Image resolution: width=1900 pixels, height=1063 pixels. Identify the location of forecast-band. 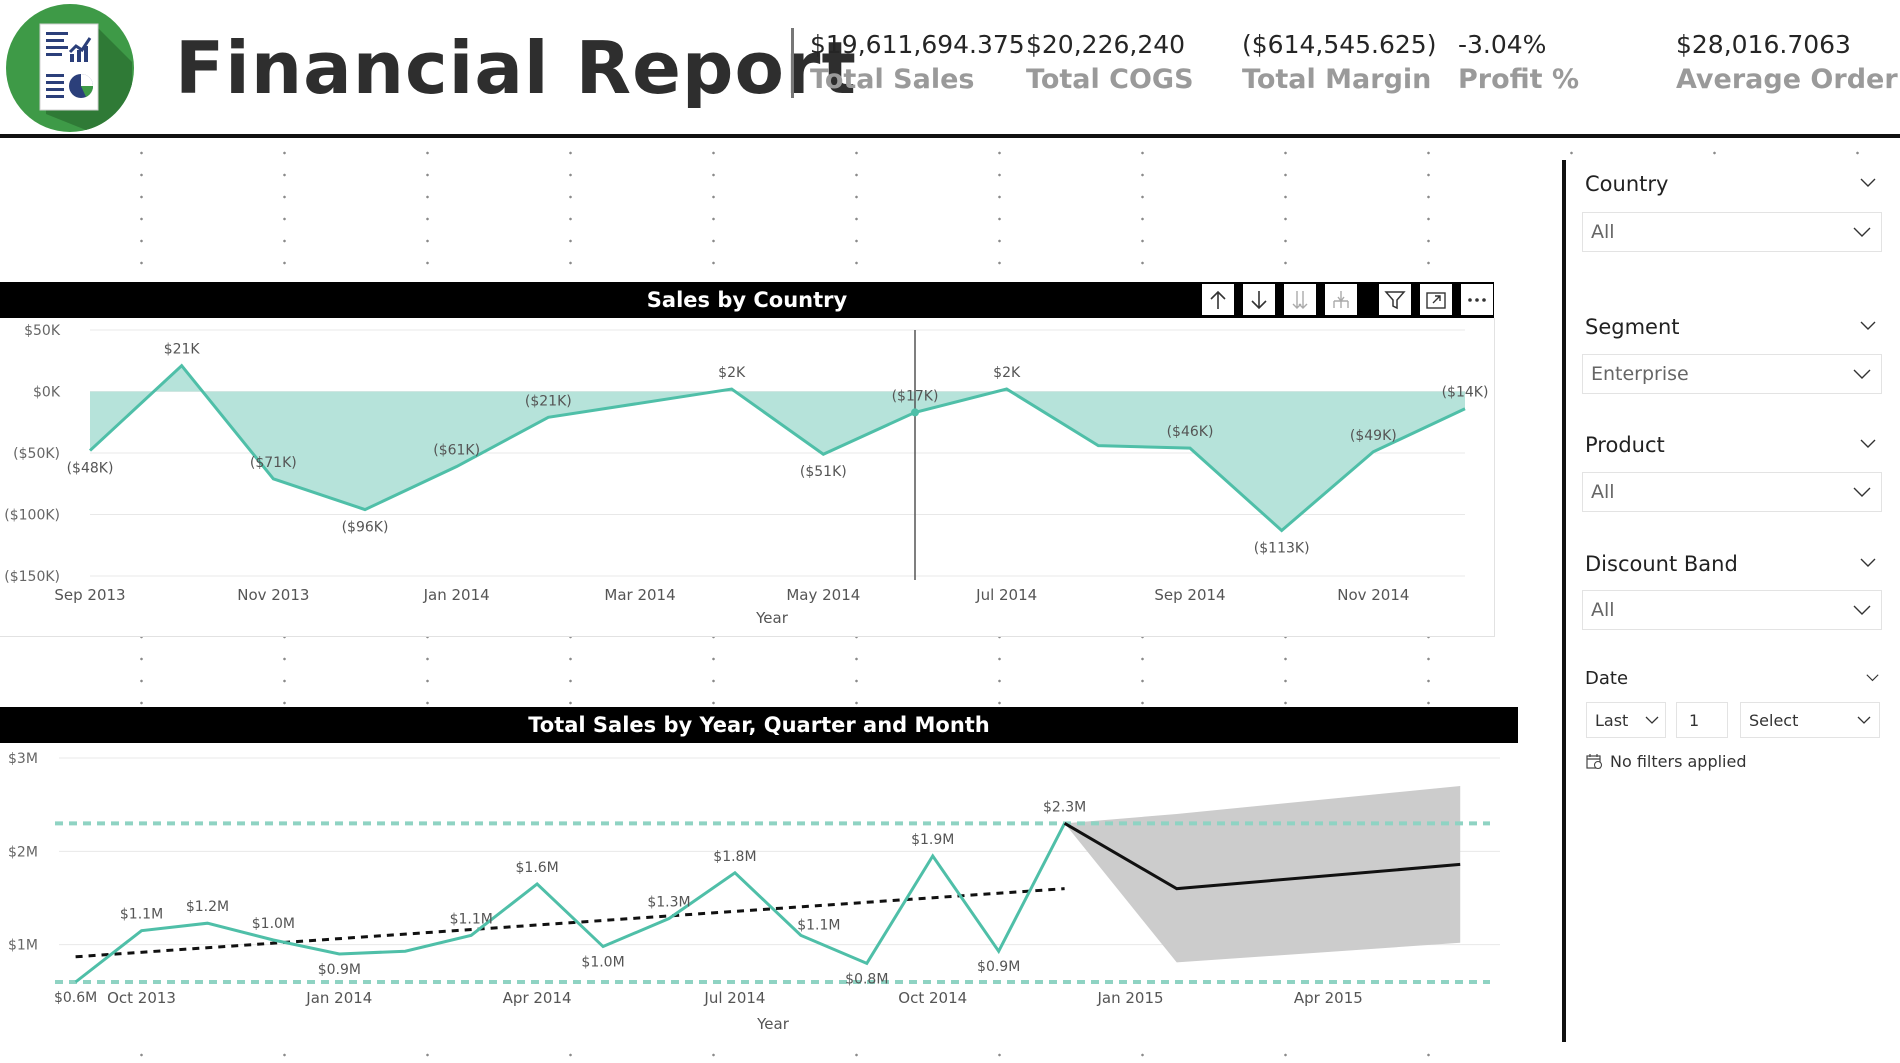
(1262, 874).